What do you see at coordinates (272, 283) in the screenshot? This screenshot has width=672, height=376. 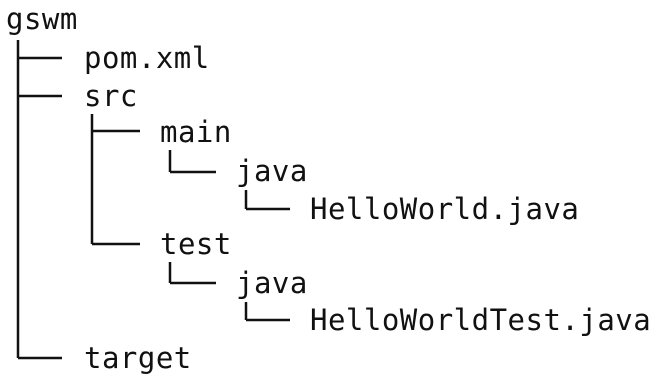 I see `tree-node-test-java: java` at bounding box center [272, 283].